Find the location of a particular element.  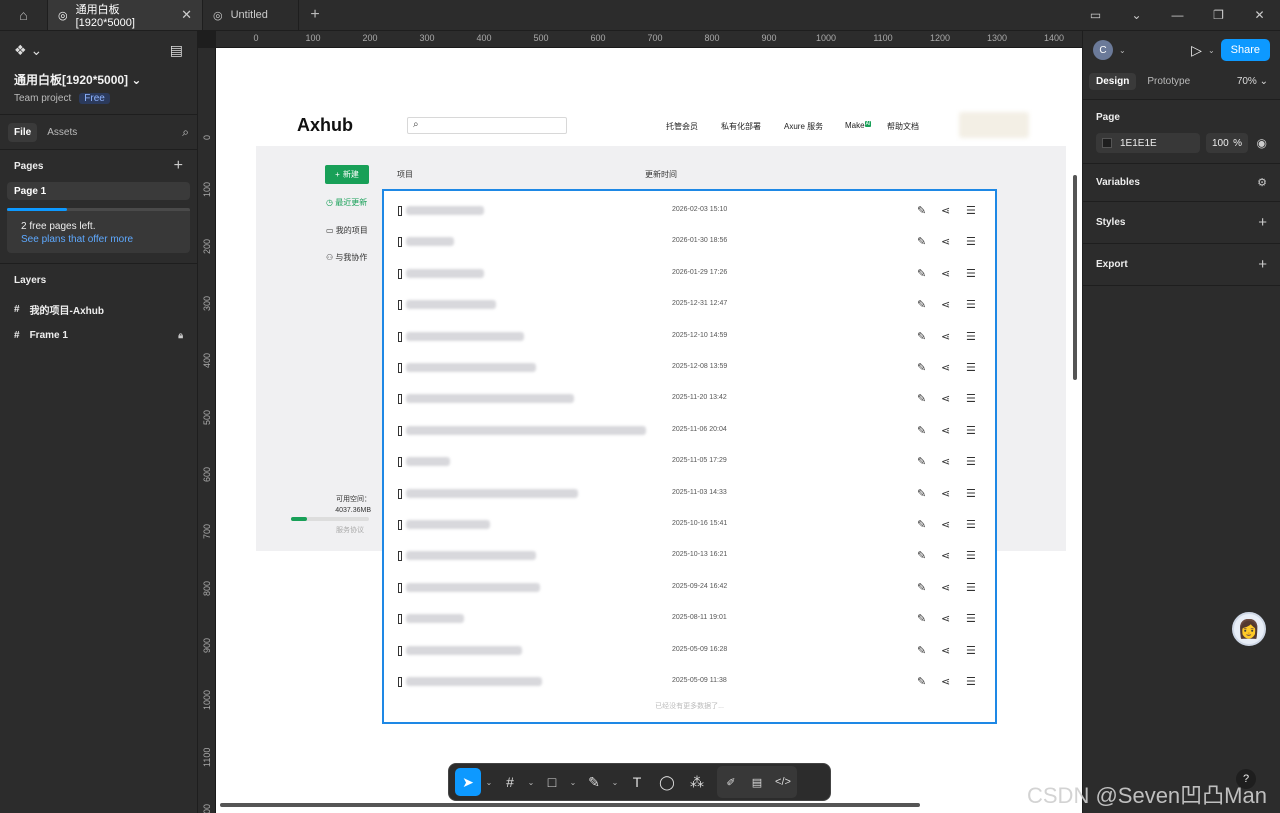

service-terms-link: 服务协议 is located at coordinates (350, 530).